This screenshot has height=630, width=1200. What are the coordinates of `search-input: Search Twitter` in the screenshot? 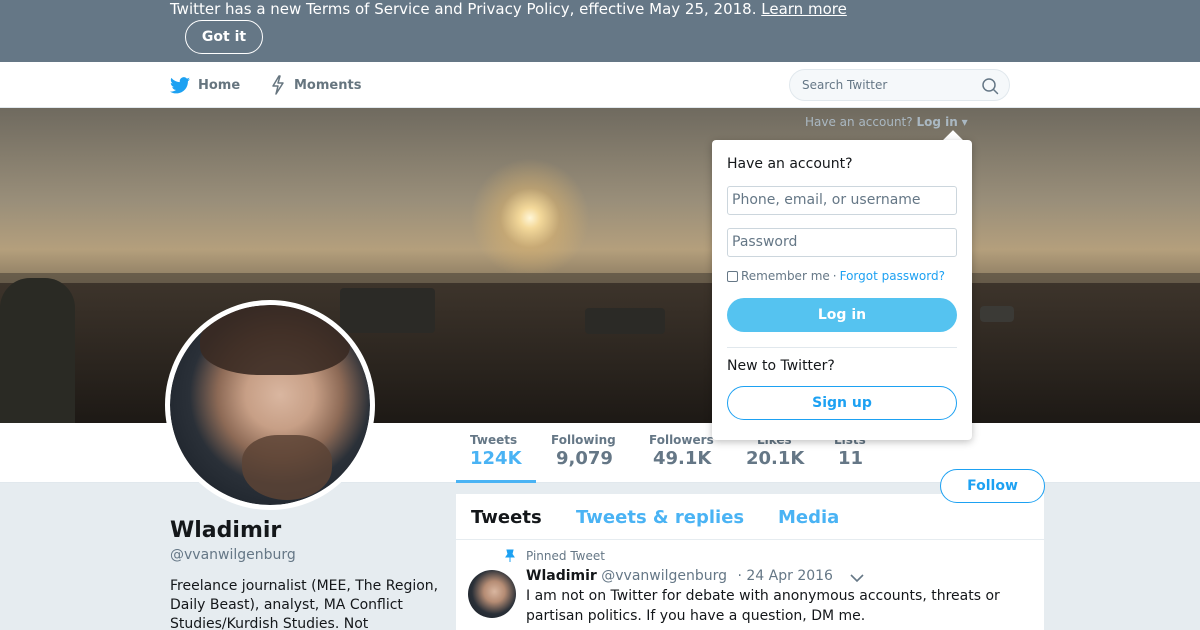 It's located at (899, 85).